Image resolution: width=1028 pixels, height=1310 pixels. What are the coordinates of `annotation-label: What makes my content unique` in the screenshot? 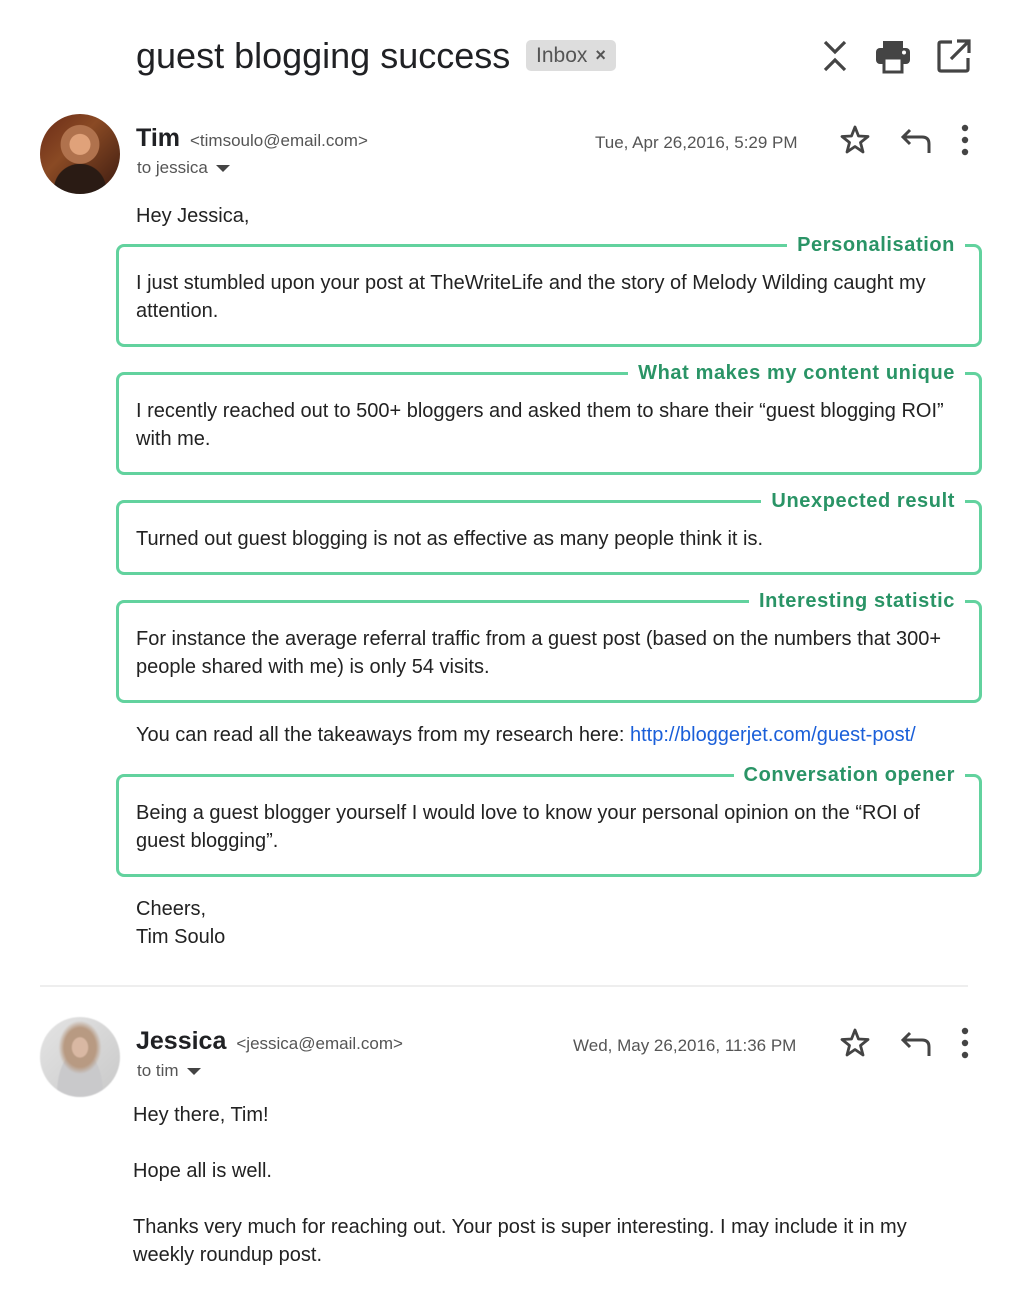 It's located at (796, 373).